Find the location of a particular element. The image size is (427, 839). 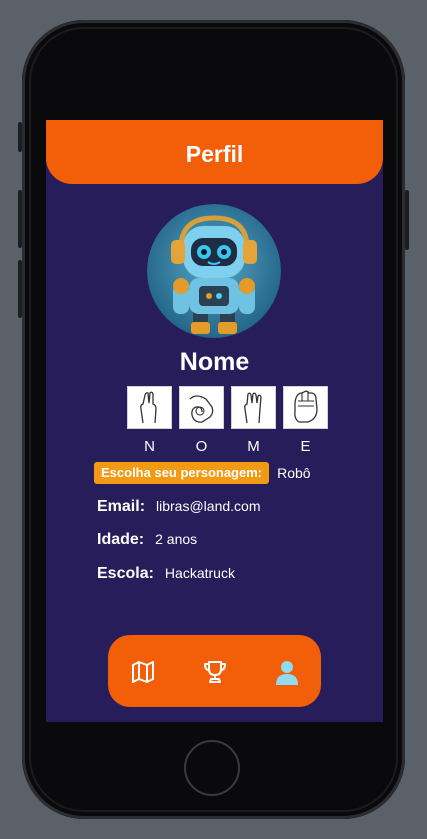

sign-hand-m-icon is located at coordinates (253, 407).